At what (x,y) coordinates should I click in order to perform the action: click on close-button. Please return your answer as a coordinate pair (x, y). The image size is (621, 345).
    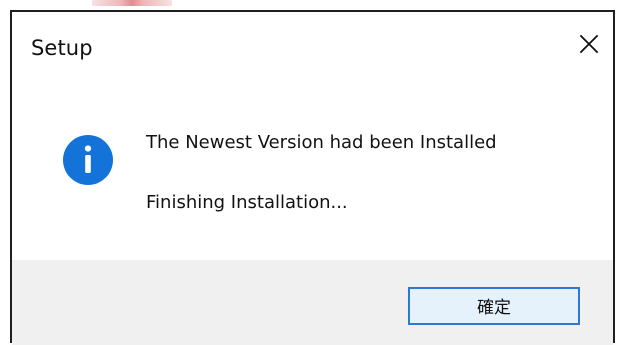
    Looking at the image, I should click on (589, 44).